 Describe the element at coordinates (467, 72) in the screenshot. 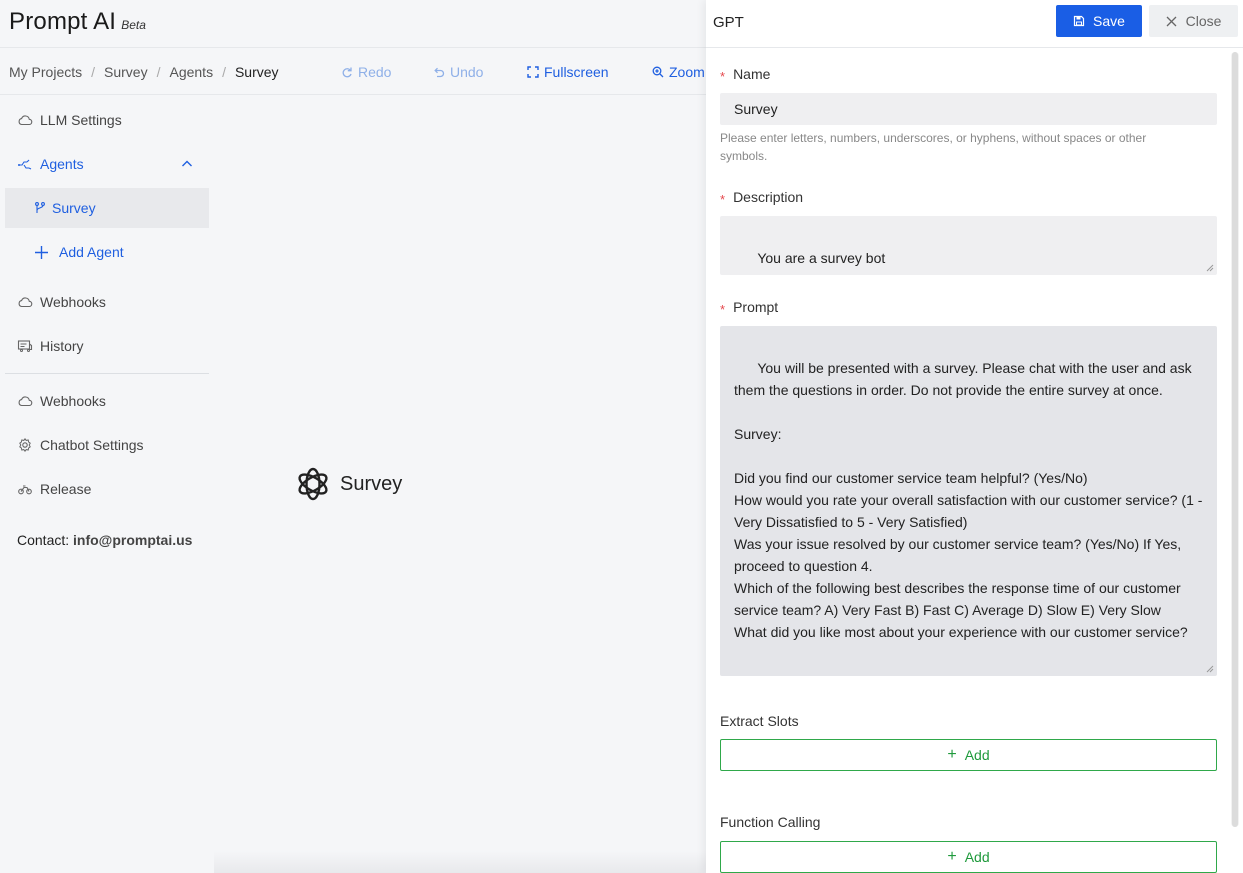

I see `undo-label: Undo` at that location.